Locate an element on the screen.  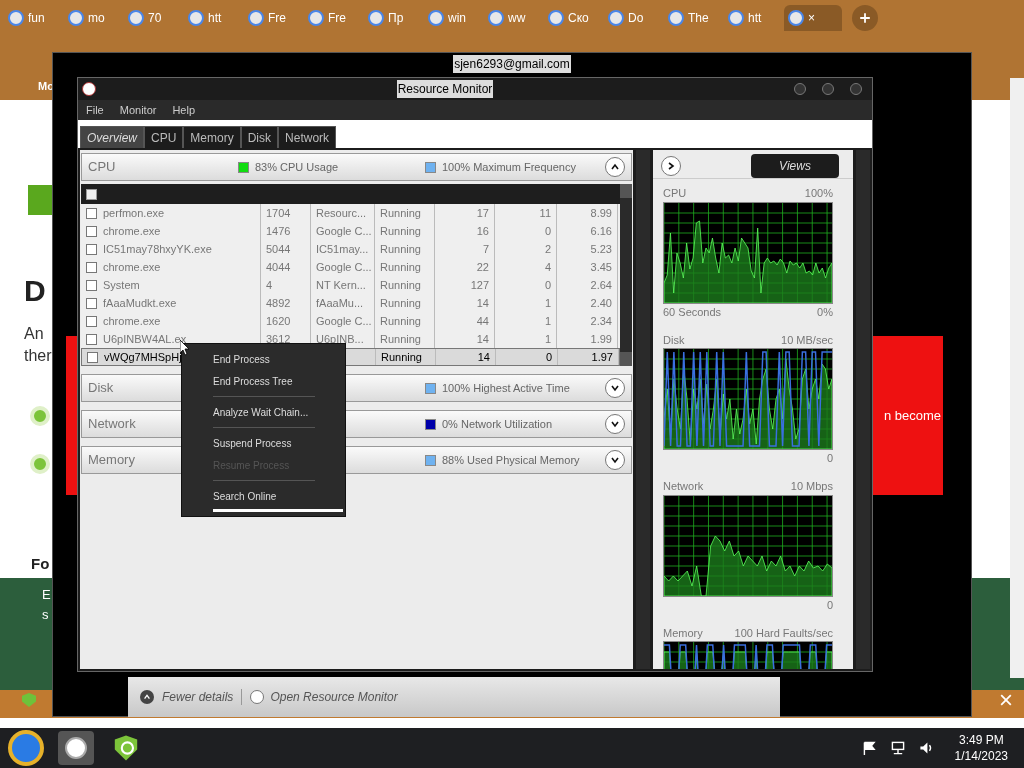
table-cell-text: perfmon.exe is located at coordinates (134, 213).